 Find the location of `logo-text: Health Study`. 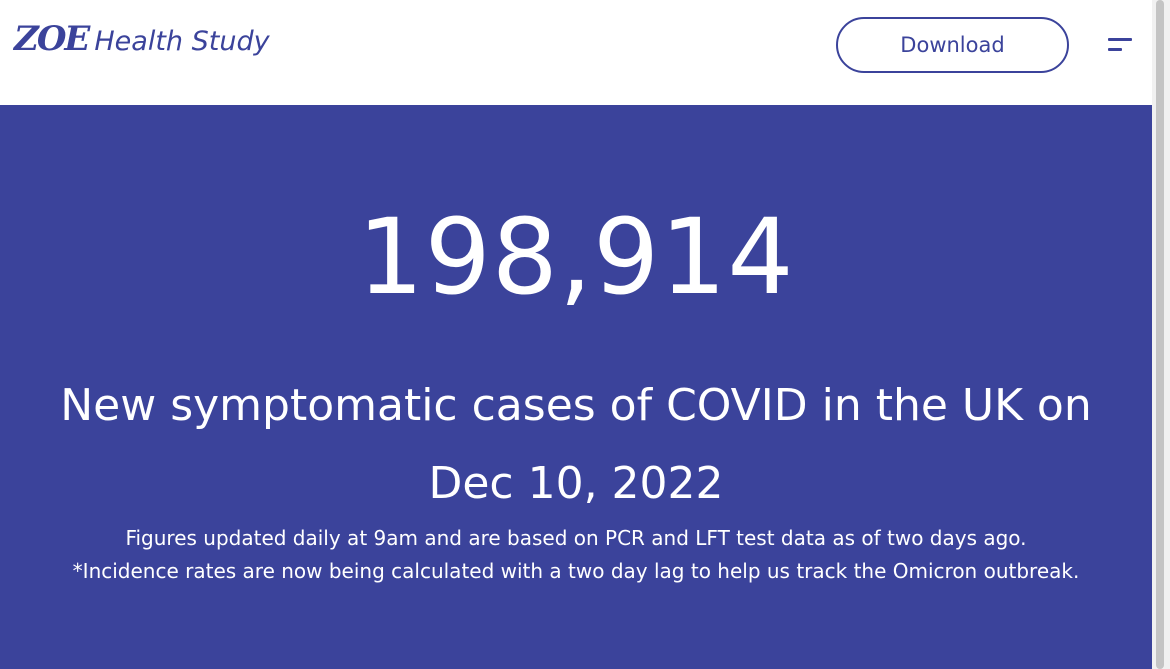

logo-text: Health Study is located at coordinates (182, 41).